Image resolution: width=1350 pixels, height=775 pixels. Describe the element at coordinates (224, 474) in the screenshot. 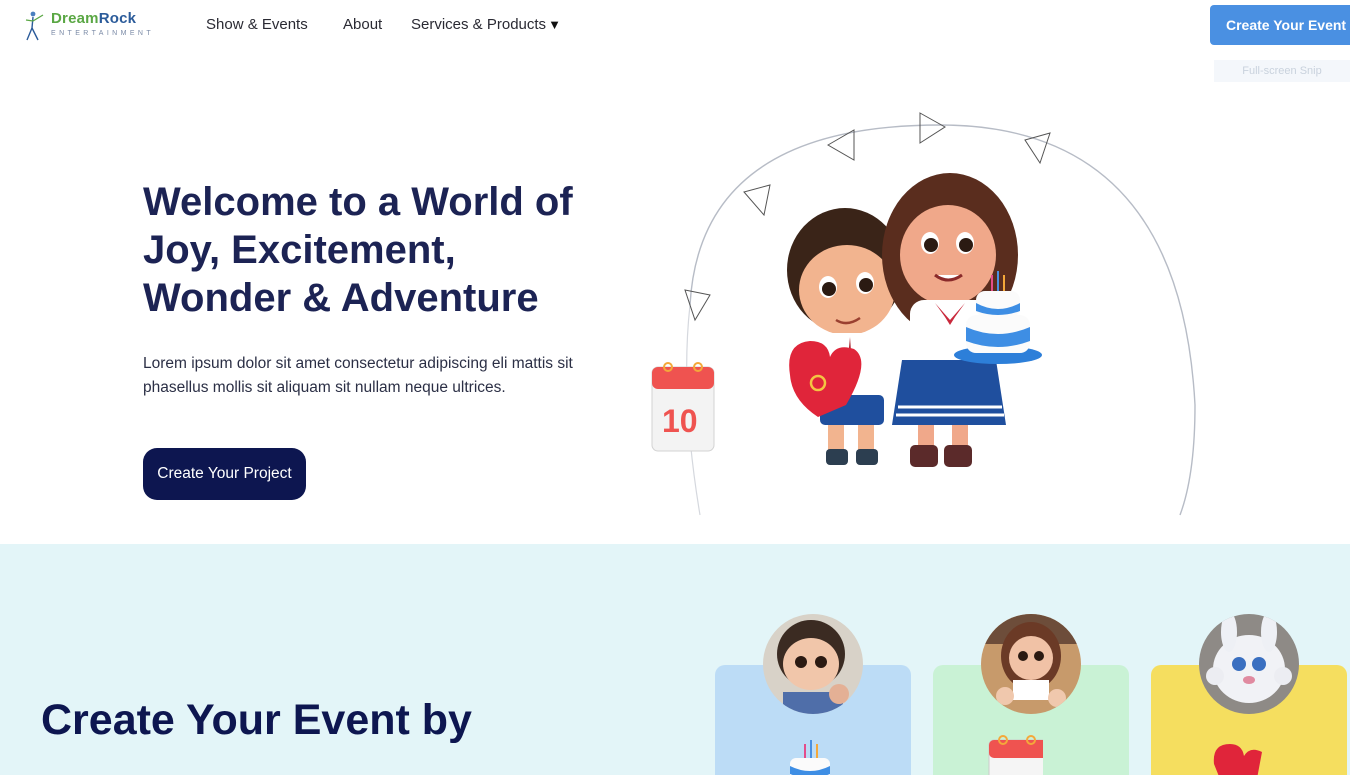

I see `create-project-button: Create Your Project` at that location.